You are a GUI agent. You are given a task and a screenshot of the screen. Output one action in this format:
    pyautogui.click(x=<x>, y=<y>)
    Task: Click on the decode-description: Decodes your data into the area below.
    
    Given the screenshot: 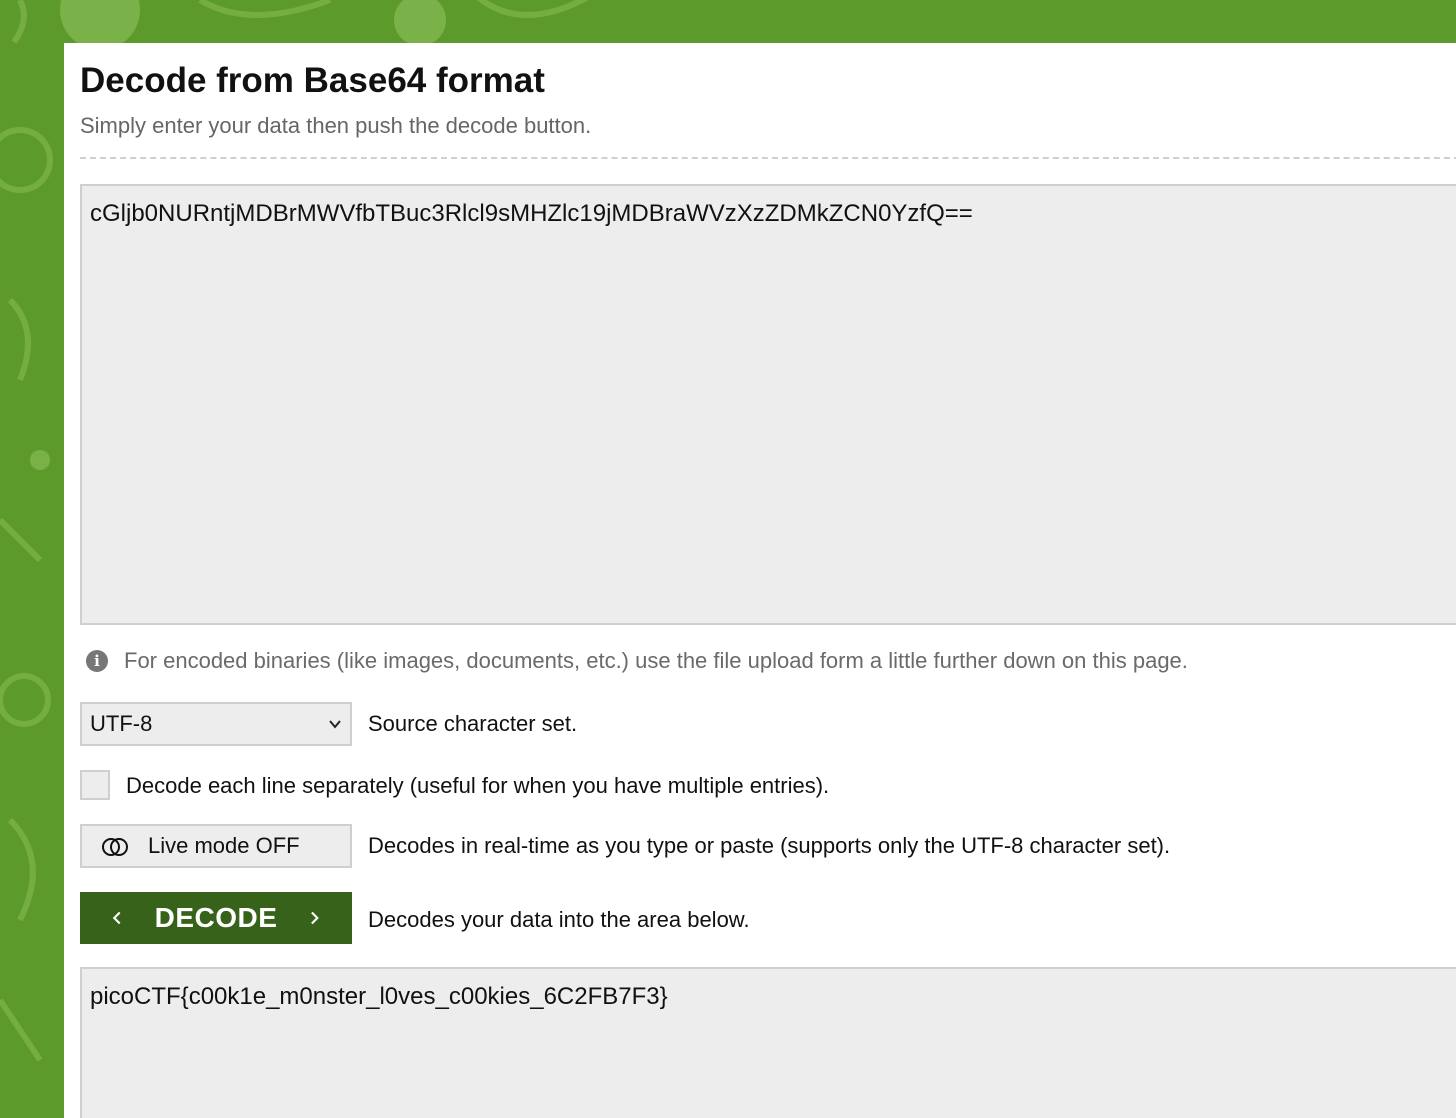 What is the action you would take?
    pyautogui.click(x=559, y=919)
    